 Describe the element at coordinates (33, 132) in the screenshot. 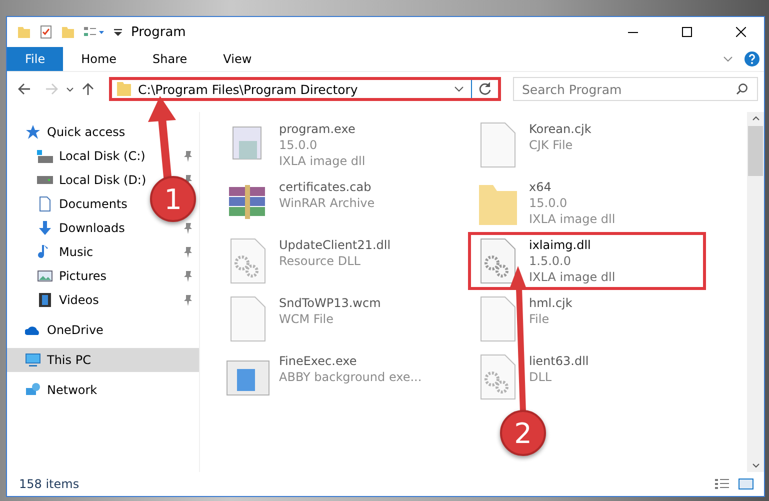

I see `star-icon` at that location.